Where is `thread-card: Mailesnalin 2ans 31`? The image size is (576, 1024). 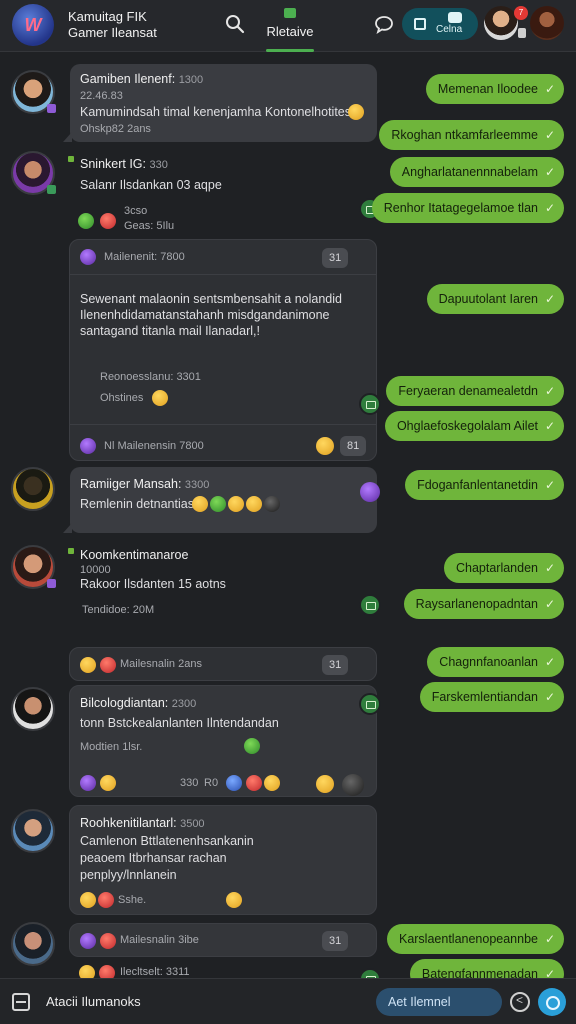 thread-card: Mailesnalin 2ans 31 is located at coordinates (223, 664).